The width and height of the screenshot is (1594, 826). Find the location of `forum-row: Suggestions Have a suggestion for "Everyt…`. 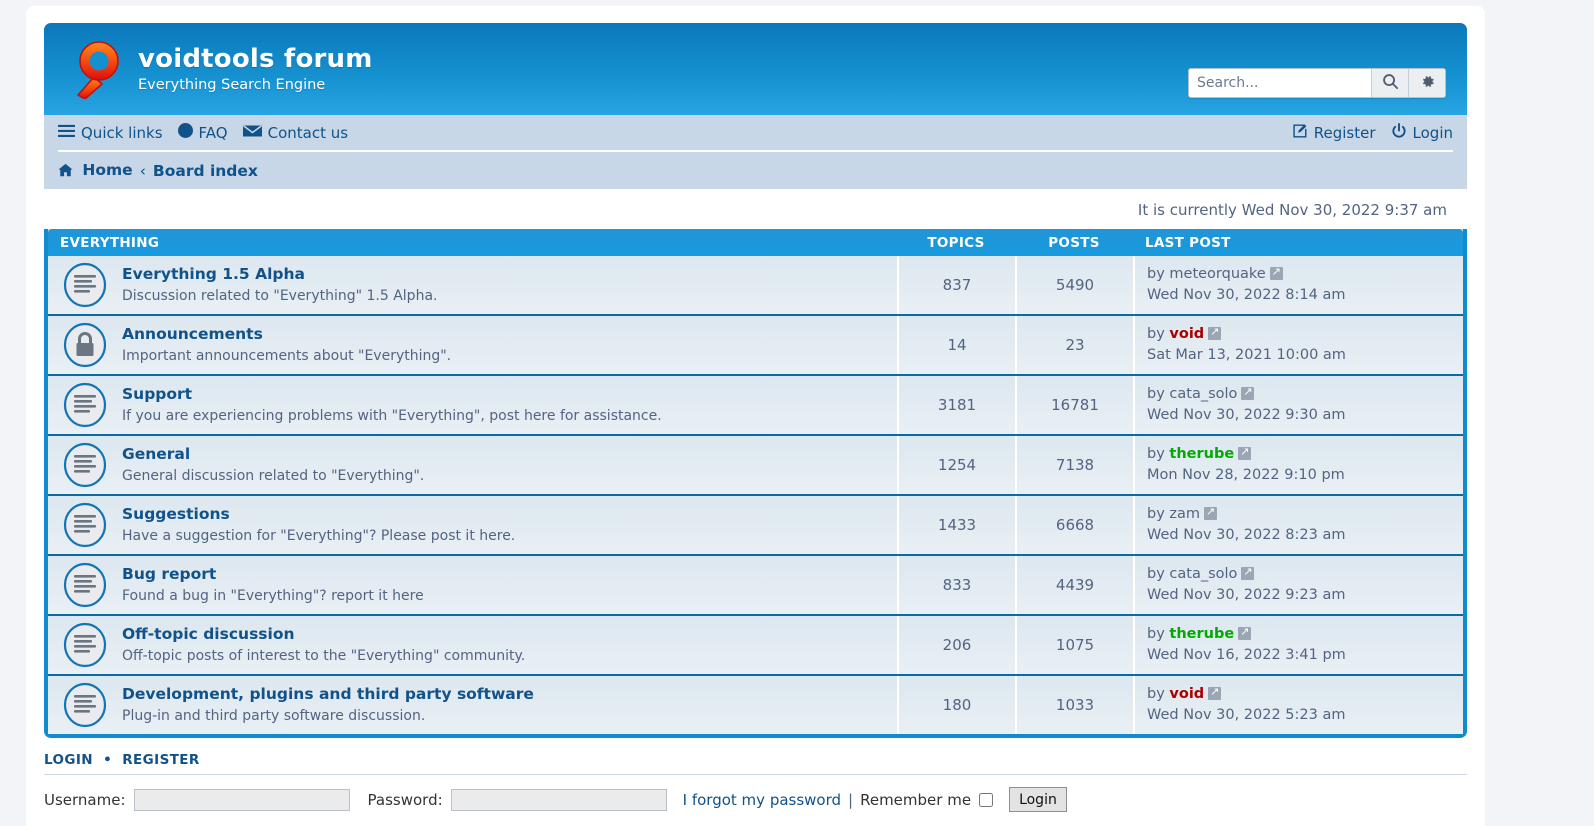

forum-row: Suggestions Have a suggestion for "Everyt… is located at coordinates (755, 524).